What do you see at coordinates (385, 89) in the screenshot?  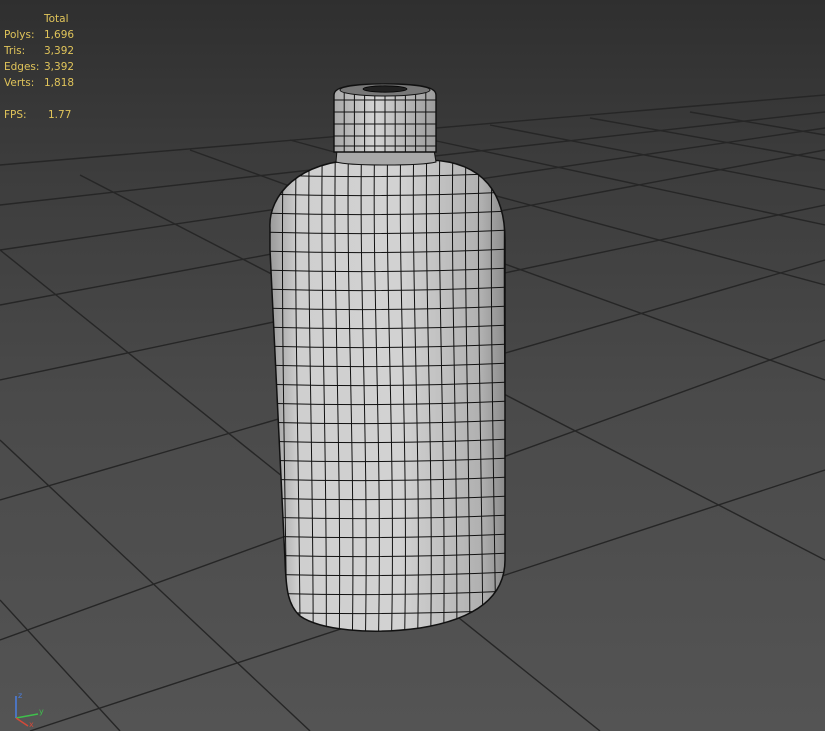 I see `bottle-cap-opening` at bounding box center [385, 89].